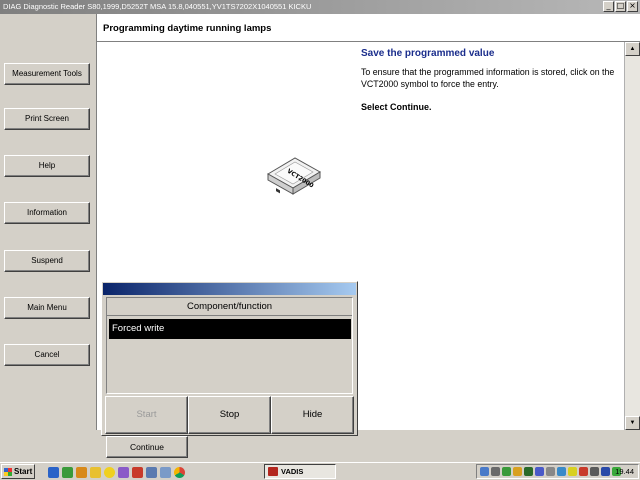 The height and width of the screenshot is (480, 640). Describe the element at coordinates (632, 6) in the screenshot. I see `close-button: ×` at that location.